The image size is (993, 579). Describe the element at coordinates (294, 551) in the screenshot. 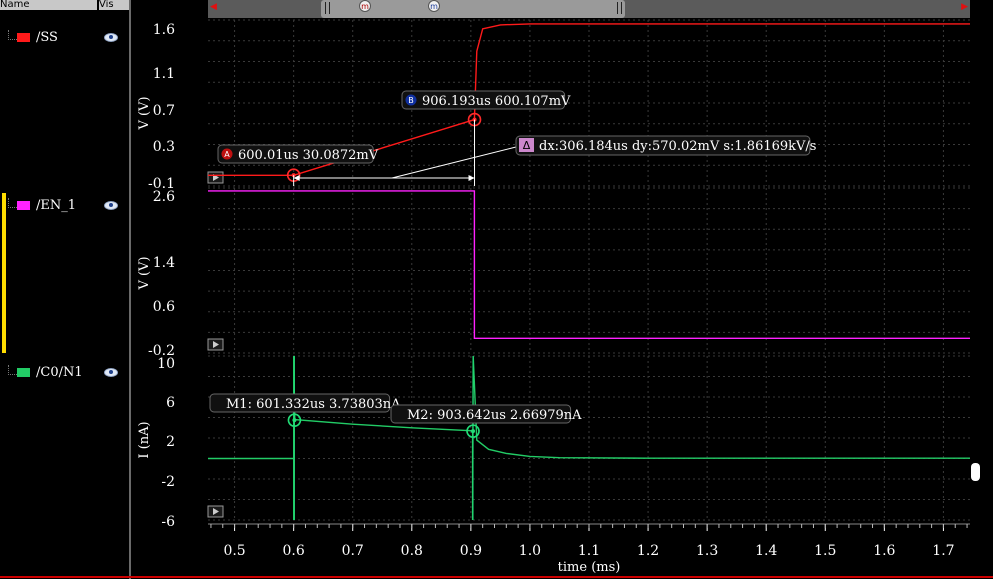

I see `x-tick-label: 0.6` at that location.